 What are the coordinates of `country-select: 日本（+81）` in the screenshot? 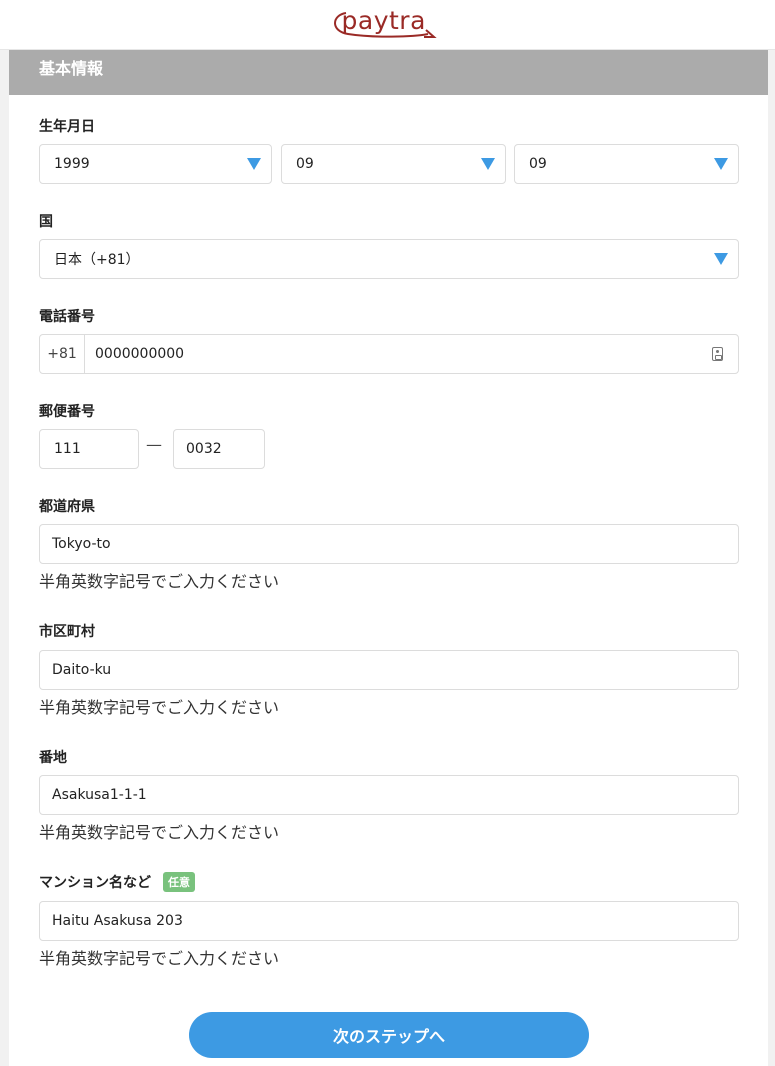 It's located at (389, 259).